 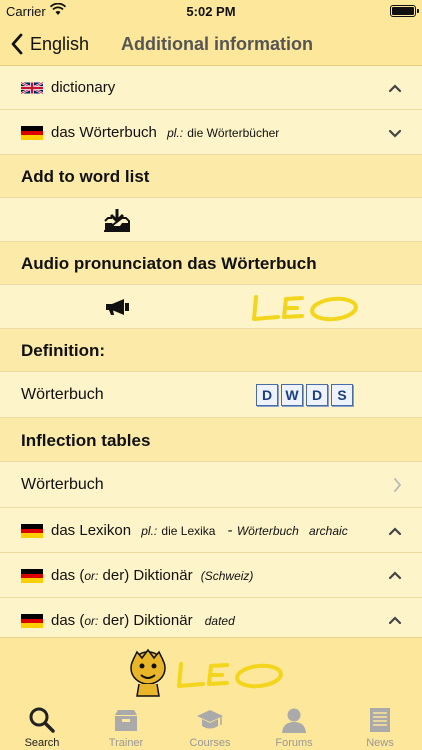 What do you see at coordinates (211, 395) in the screenshot?
I see `definition-row: Wörterbuch D W D S` at bounding box center [211, 395].